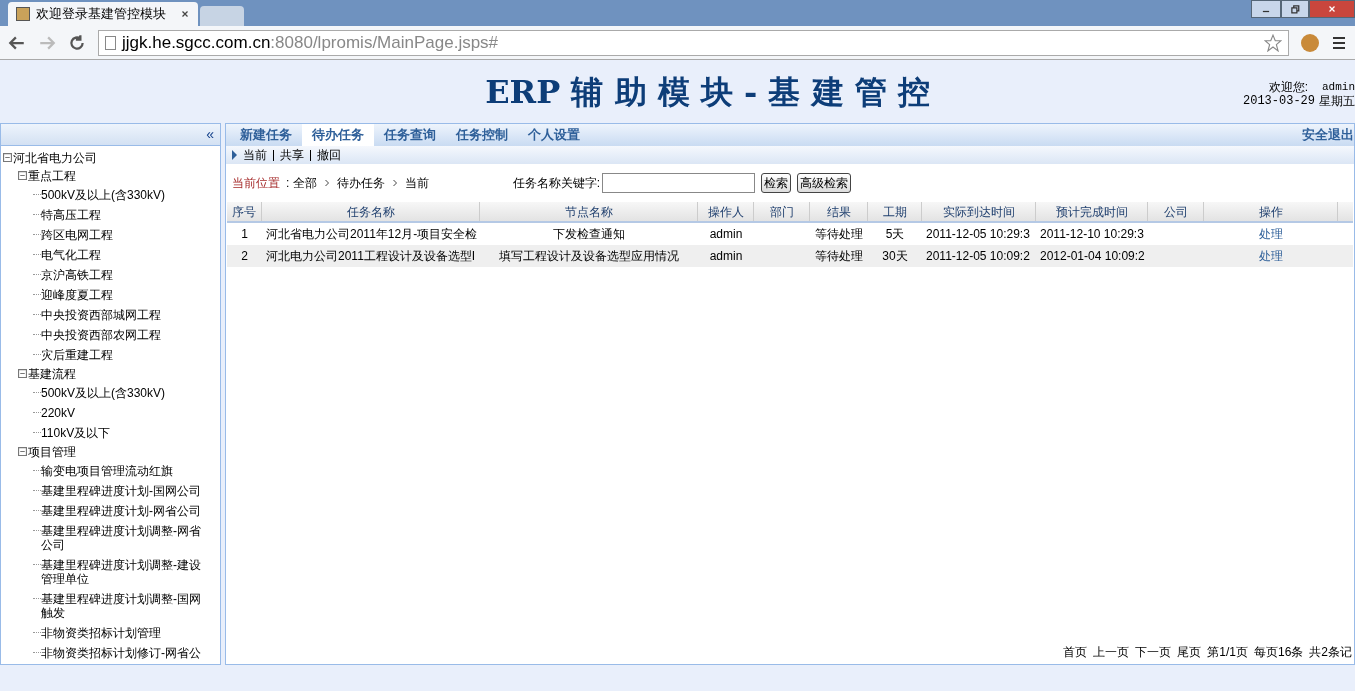 Image resolution: width=1355 pixels, height=691 pixels. I want to click on sub-nav-link: 当前, so click(255, 155).